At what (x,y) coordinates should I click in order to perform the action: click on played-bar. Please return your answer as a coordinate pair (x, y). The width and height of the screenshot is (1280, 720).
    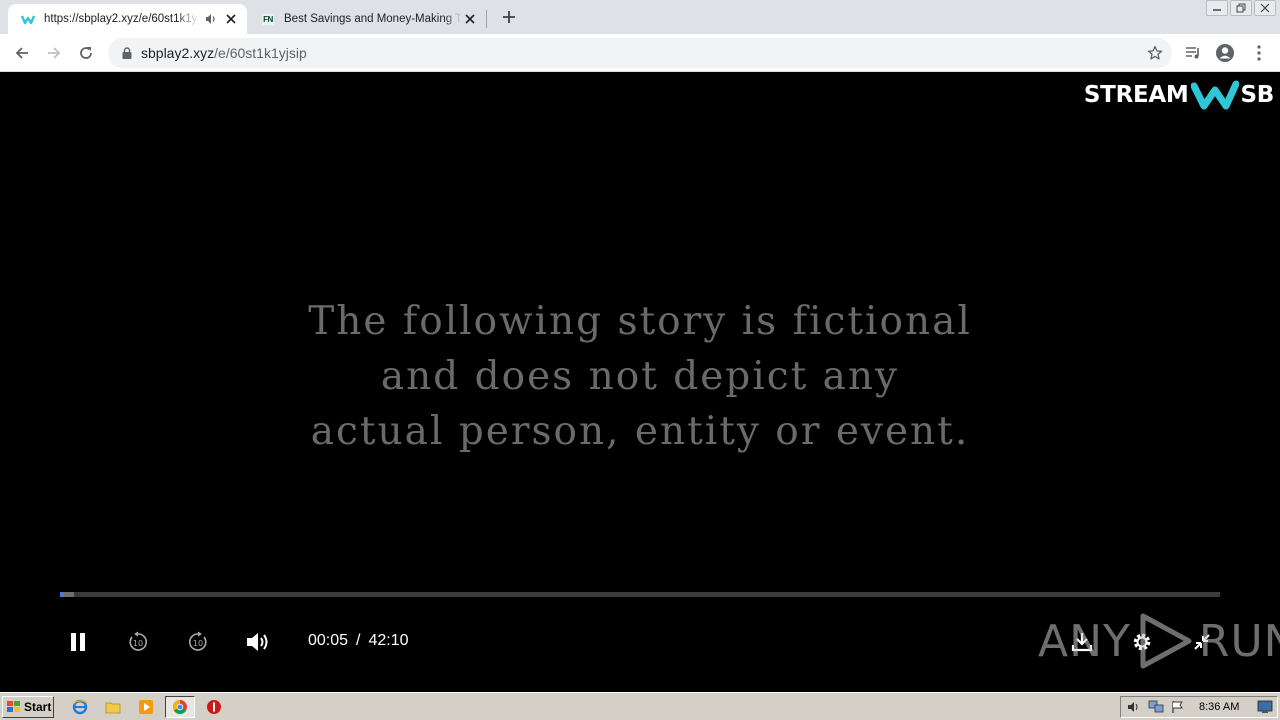
    Looking at the image, I should click on (62, 594).